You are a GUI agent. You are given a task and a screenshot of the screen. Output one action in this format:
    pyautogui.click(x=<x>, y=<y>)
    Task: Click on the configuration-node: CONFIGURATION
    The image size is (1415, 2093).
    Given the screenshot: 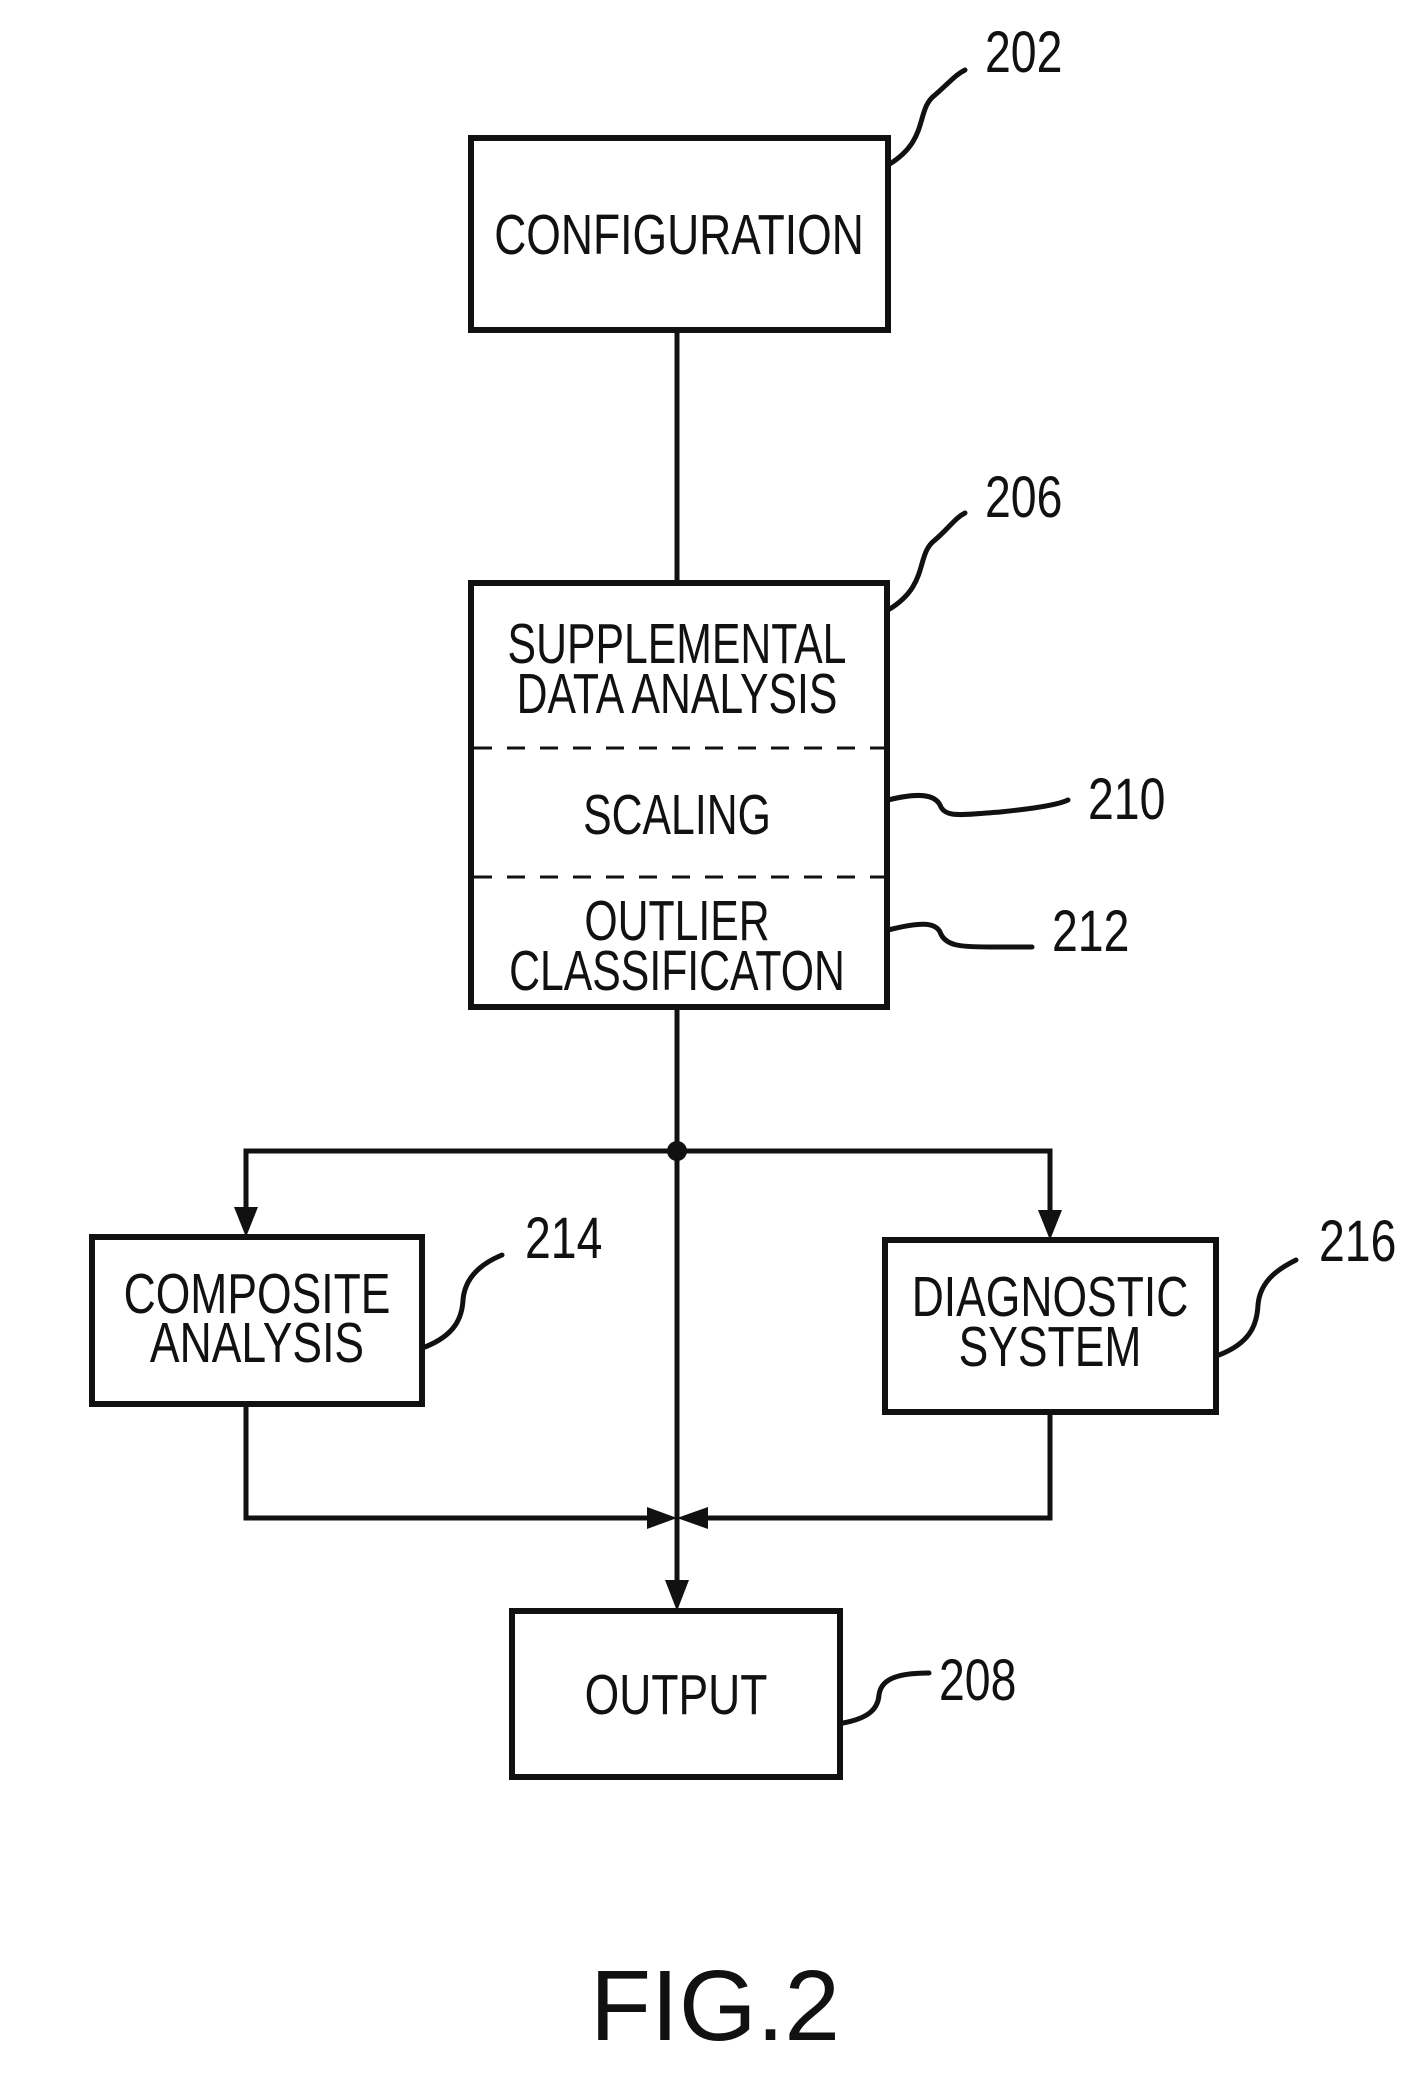 What is the action you would take?
    pyautogui.click(x=679, y=234)
    